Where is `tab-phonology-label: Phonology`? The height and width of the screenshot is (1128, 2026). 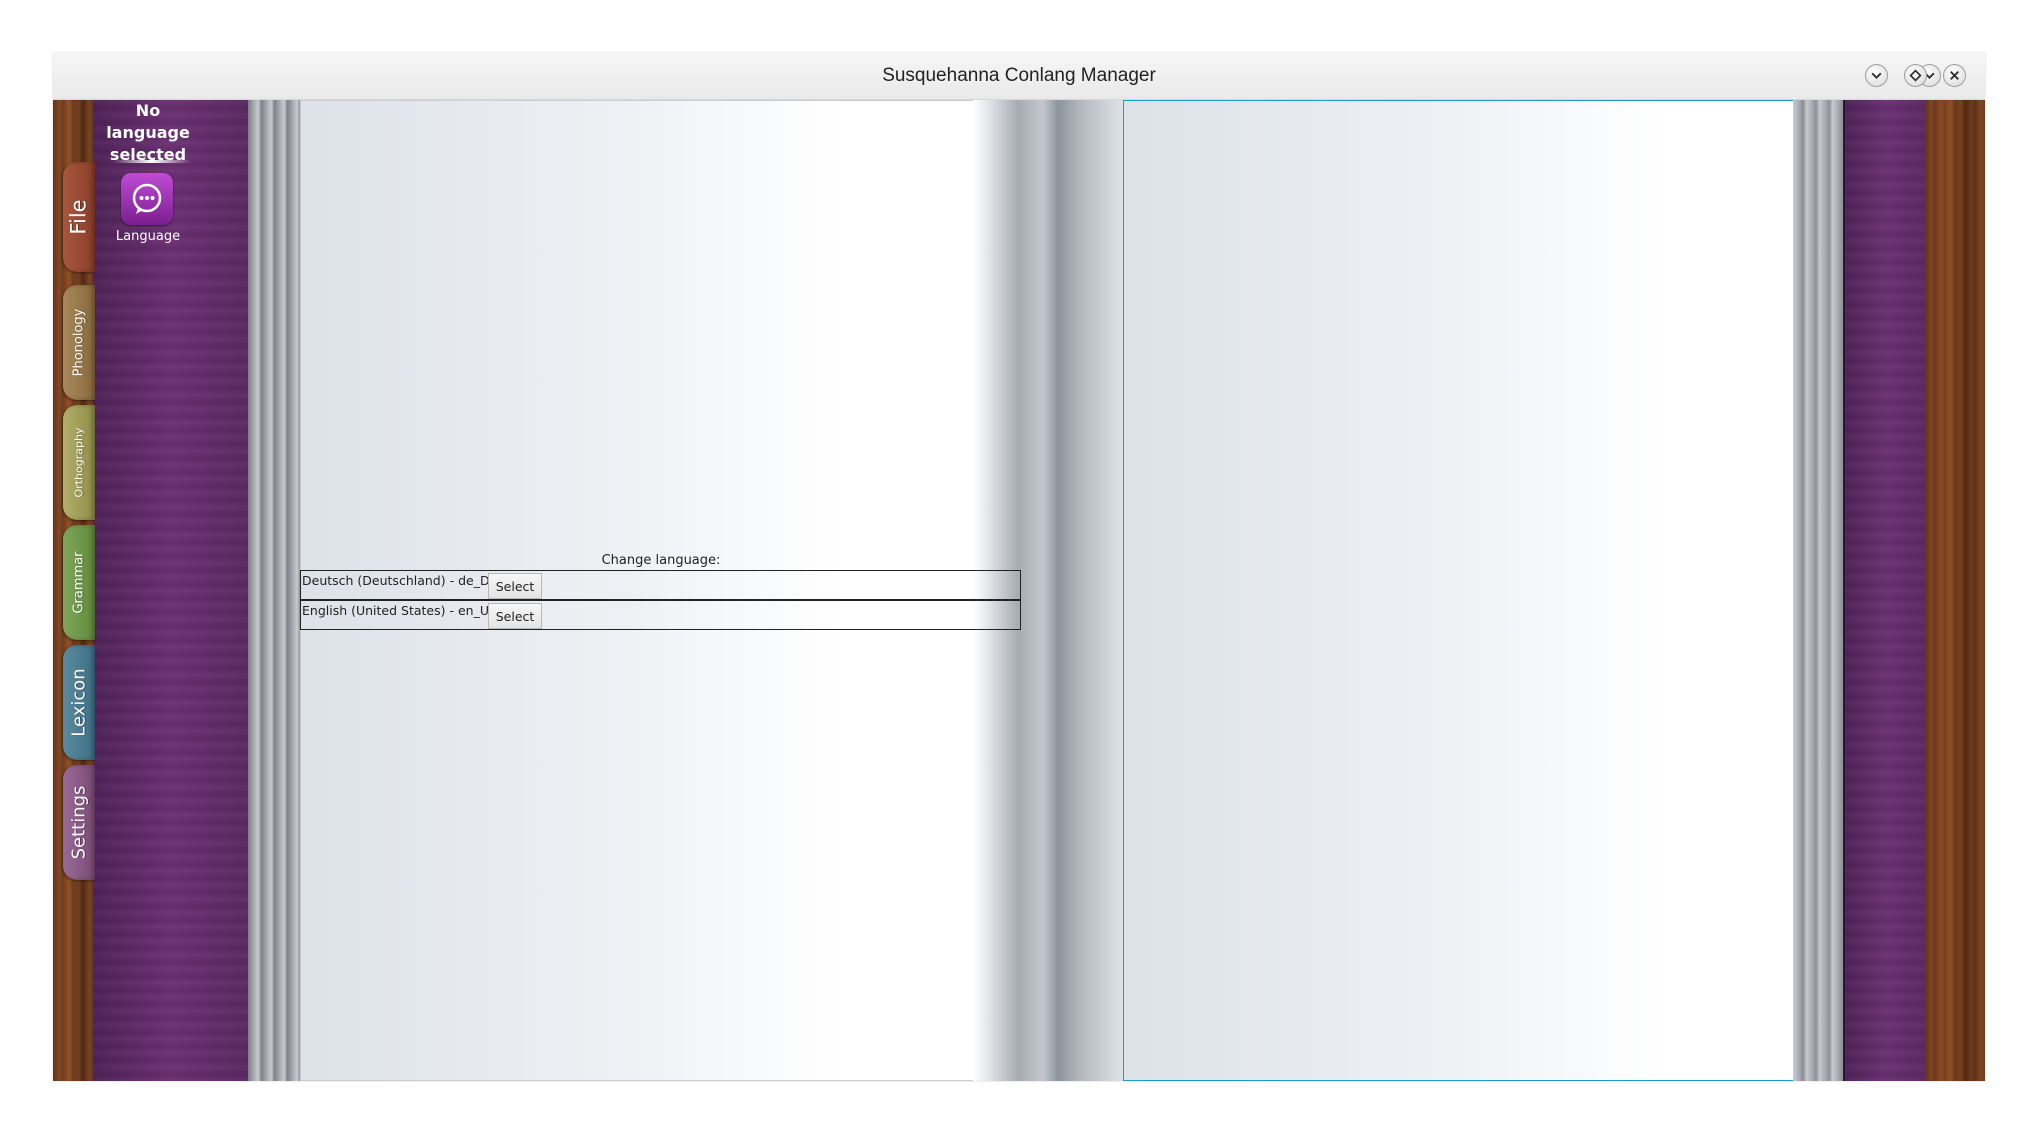
tab-phonology-label: Phonology is located at coordinates (79, 342).